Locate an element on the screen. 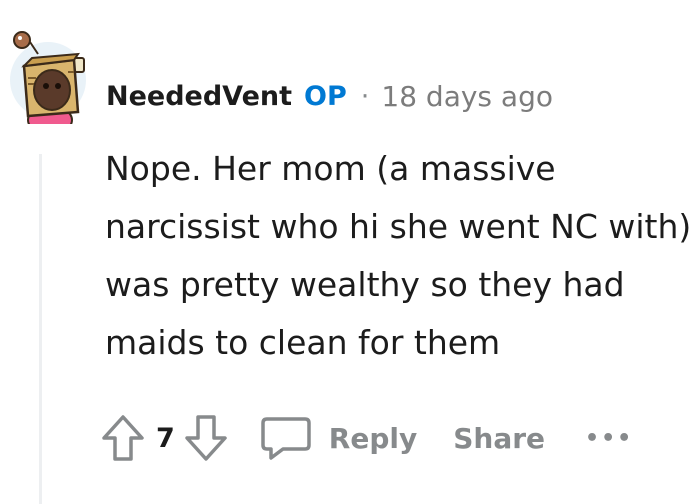 The image size is (700, 504). comment-actions: 7 Reply Share ••• is located at coordinates (366, 438).